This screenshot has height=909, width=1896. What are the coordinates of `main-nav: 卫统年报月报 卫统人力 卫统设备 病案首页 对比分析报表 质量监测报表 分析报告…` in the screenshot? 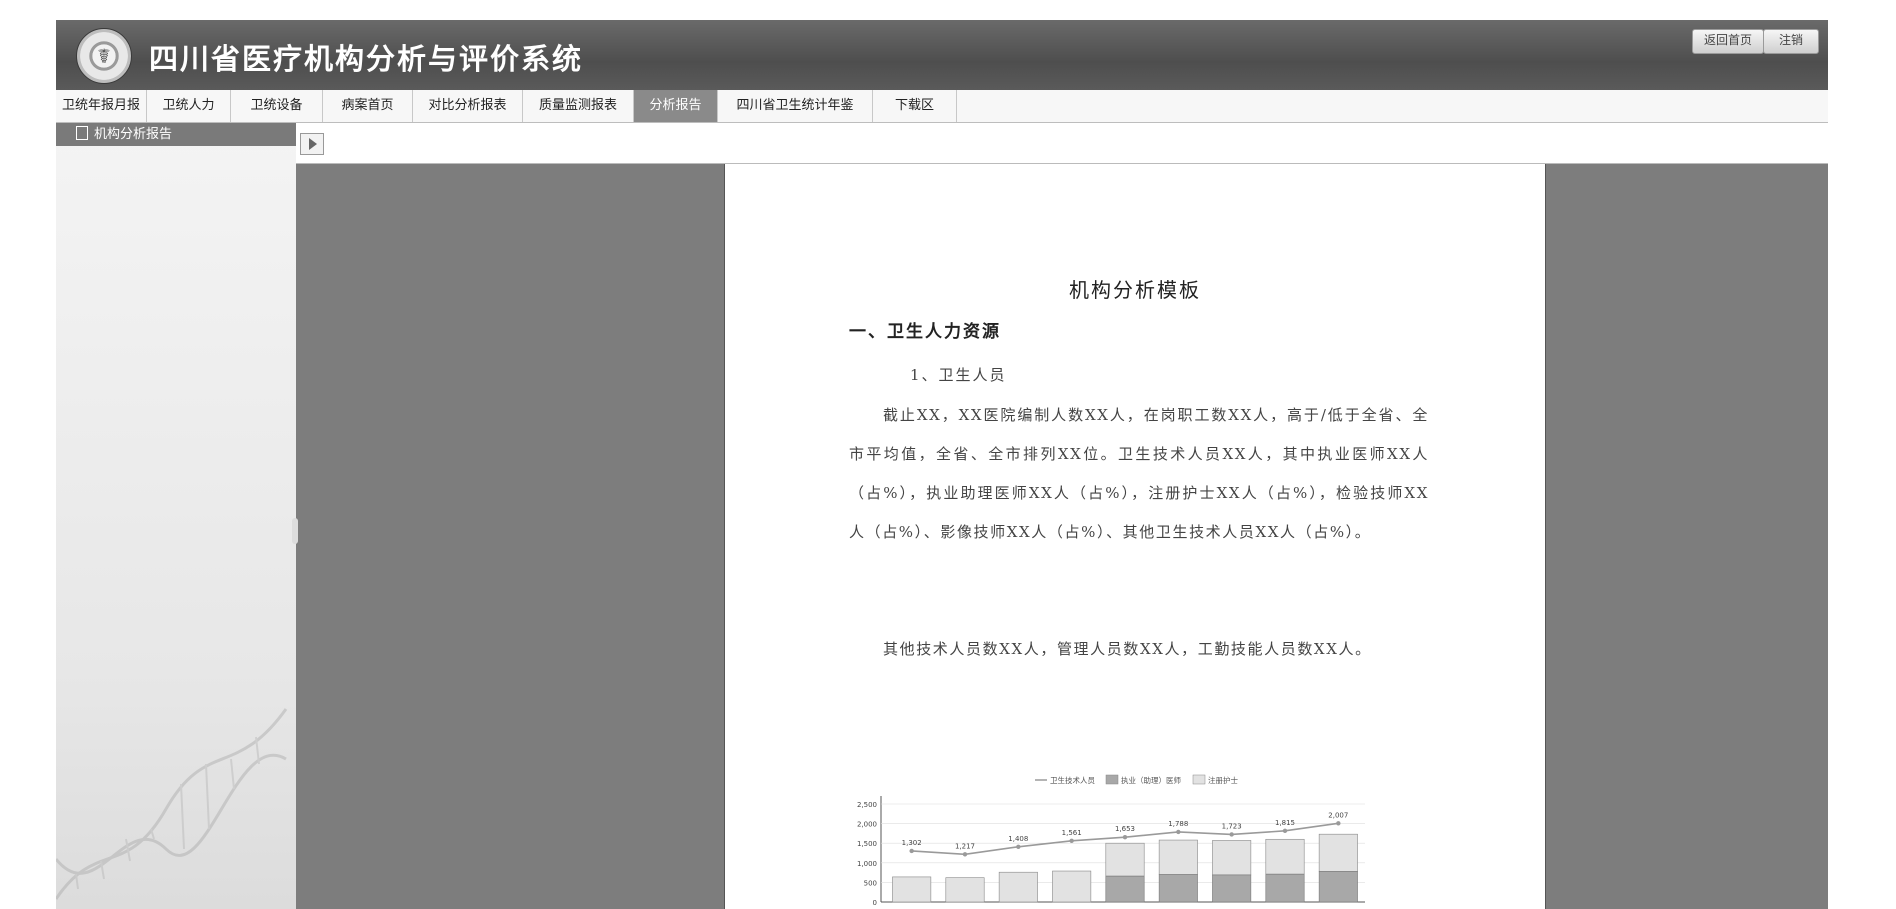 It's located at (942, 106).